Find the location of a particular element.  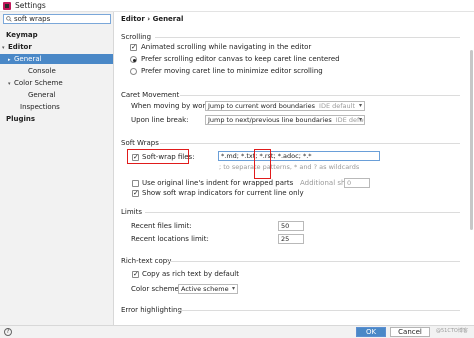

sidebar-item-label: Inspections is located at coordinates (40, 107).